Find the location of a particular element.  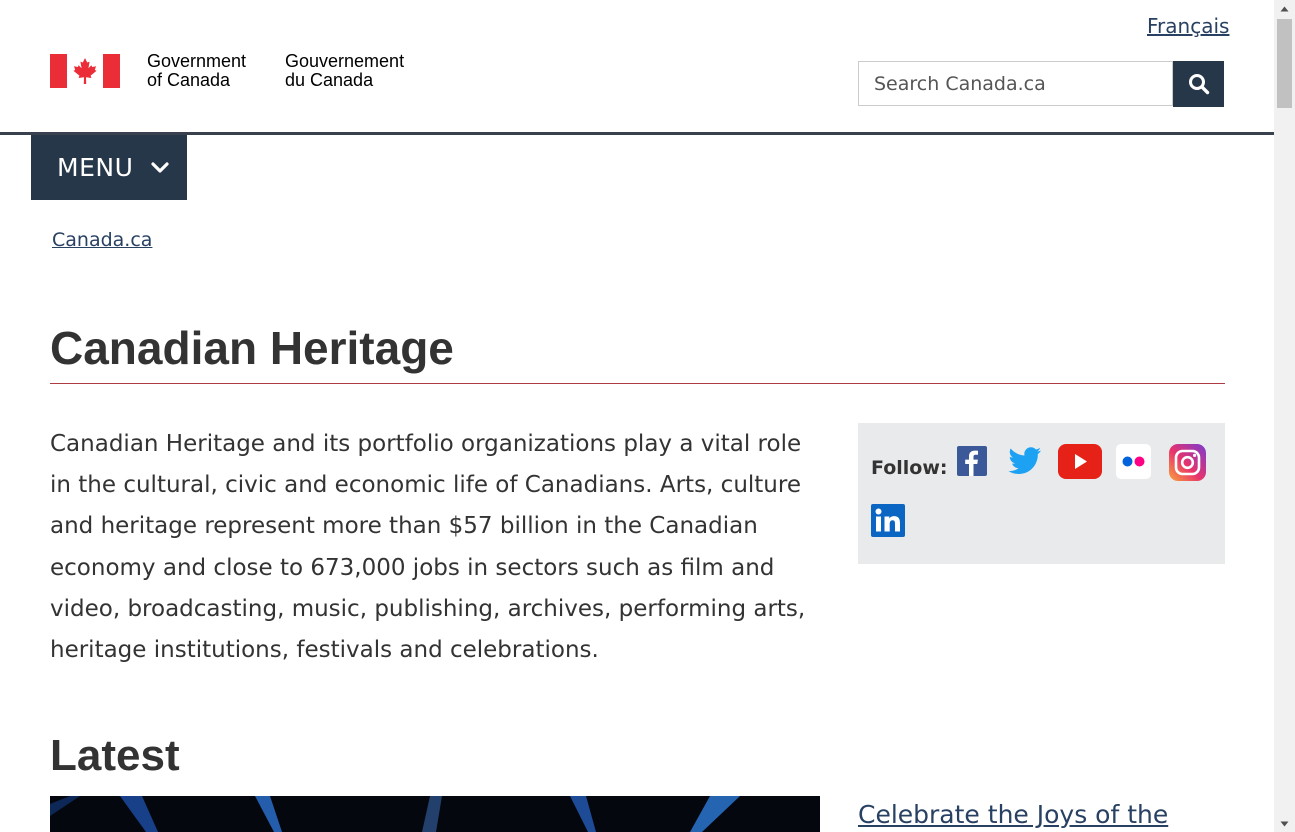

search-button is located at coordinates (1198, 84).